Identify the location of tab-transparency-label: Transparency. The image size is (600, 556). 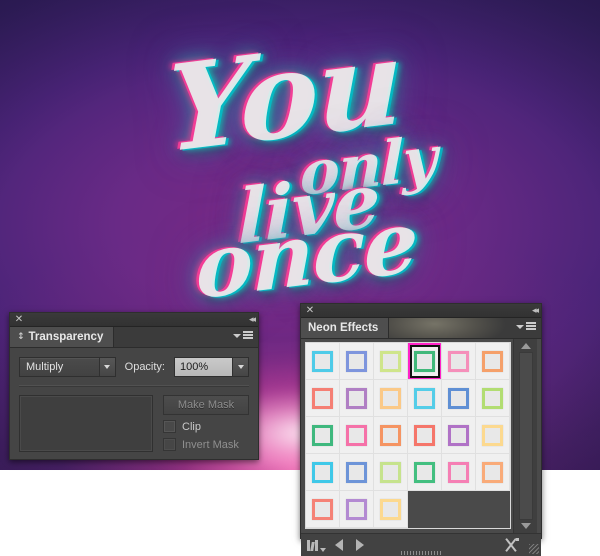
(66, 337).